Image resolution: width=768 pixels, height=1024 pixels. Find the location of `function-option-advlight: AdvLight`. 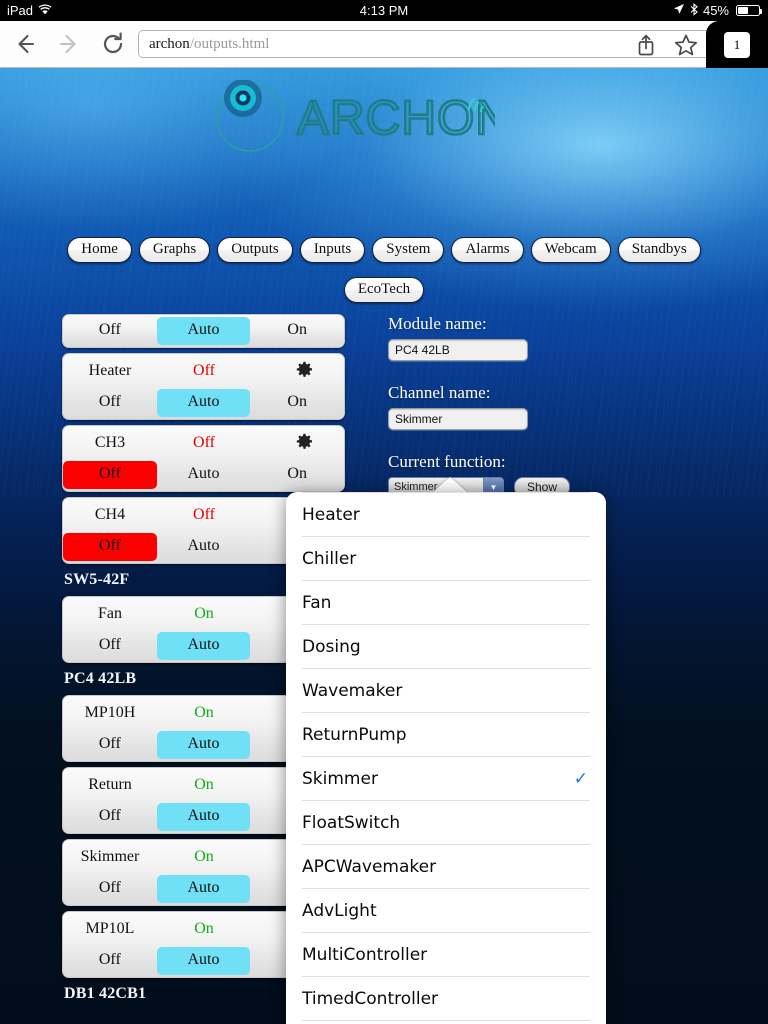

function-option-advlight: AdvLight is located at coordinates (446, 910).